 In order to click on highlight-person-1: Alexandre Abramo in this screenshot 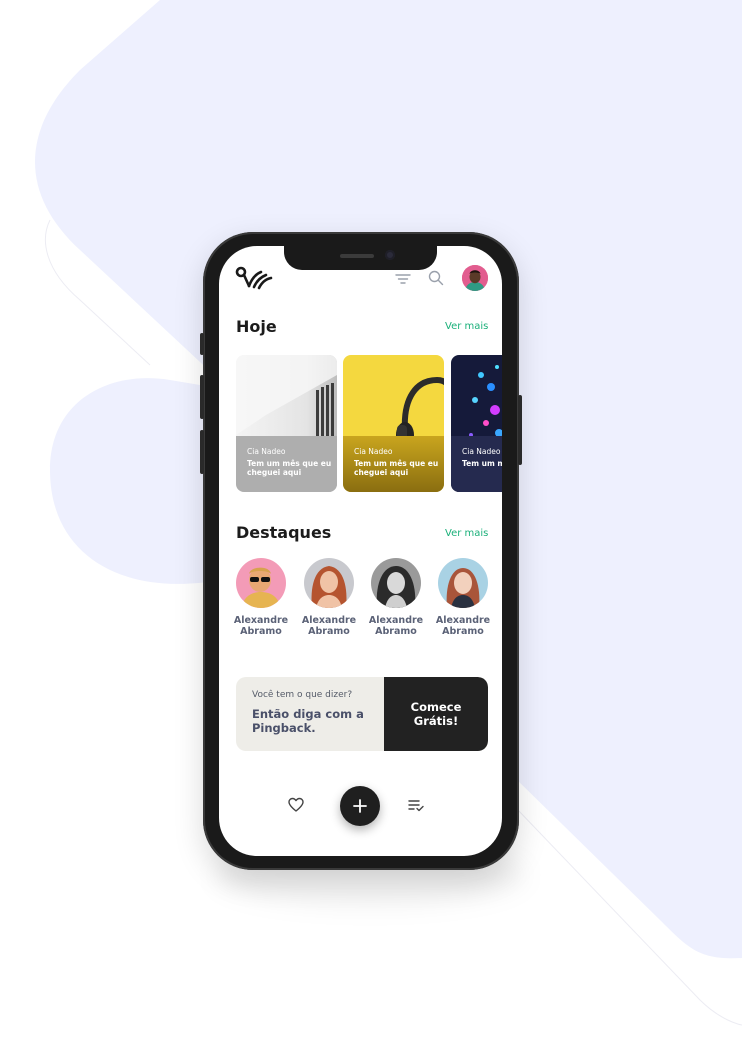, I will do `click(261, 597)`.